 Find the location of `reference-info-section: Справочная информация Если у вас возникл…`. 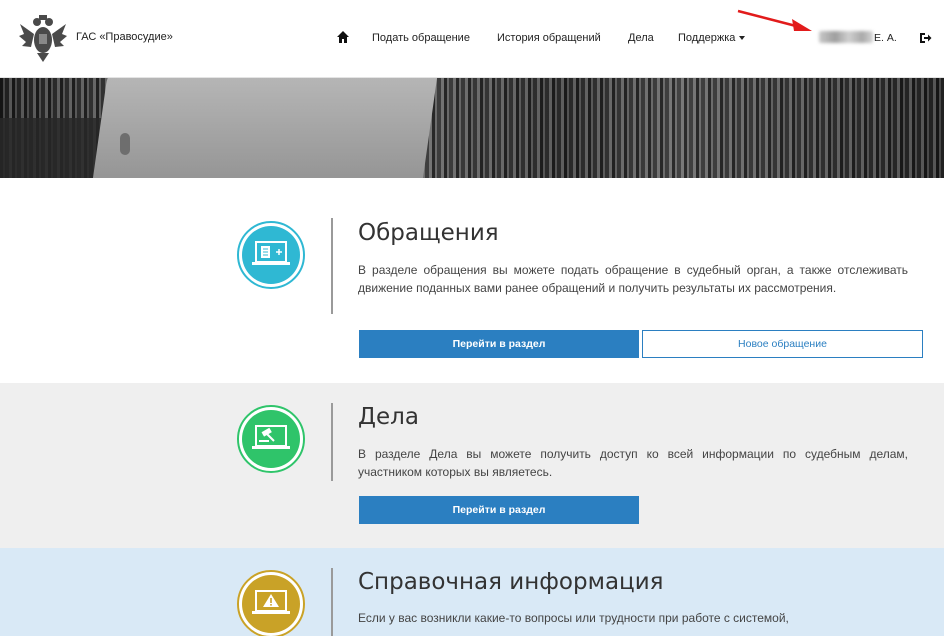

reference-info-section: Справочная информация Если у вас возникл… is located at coordinates (472, 592).